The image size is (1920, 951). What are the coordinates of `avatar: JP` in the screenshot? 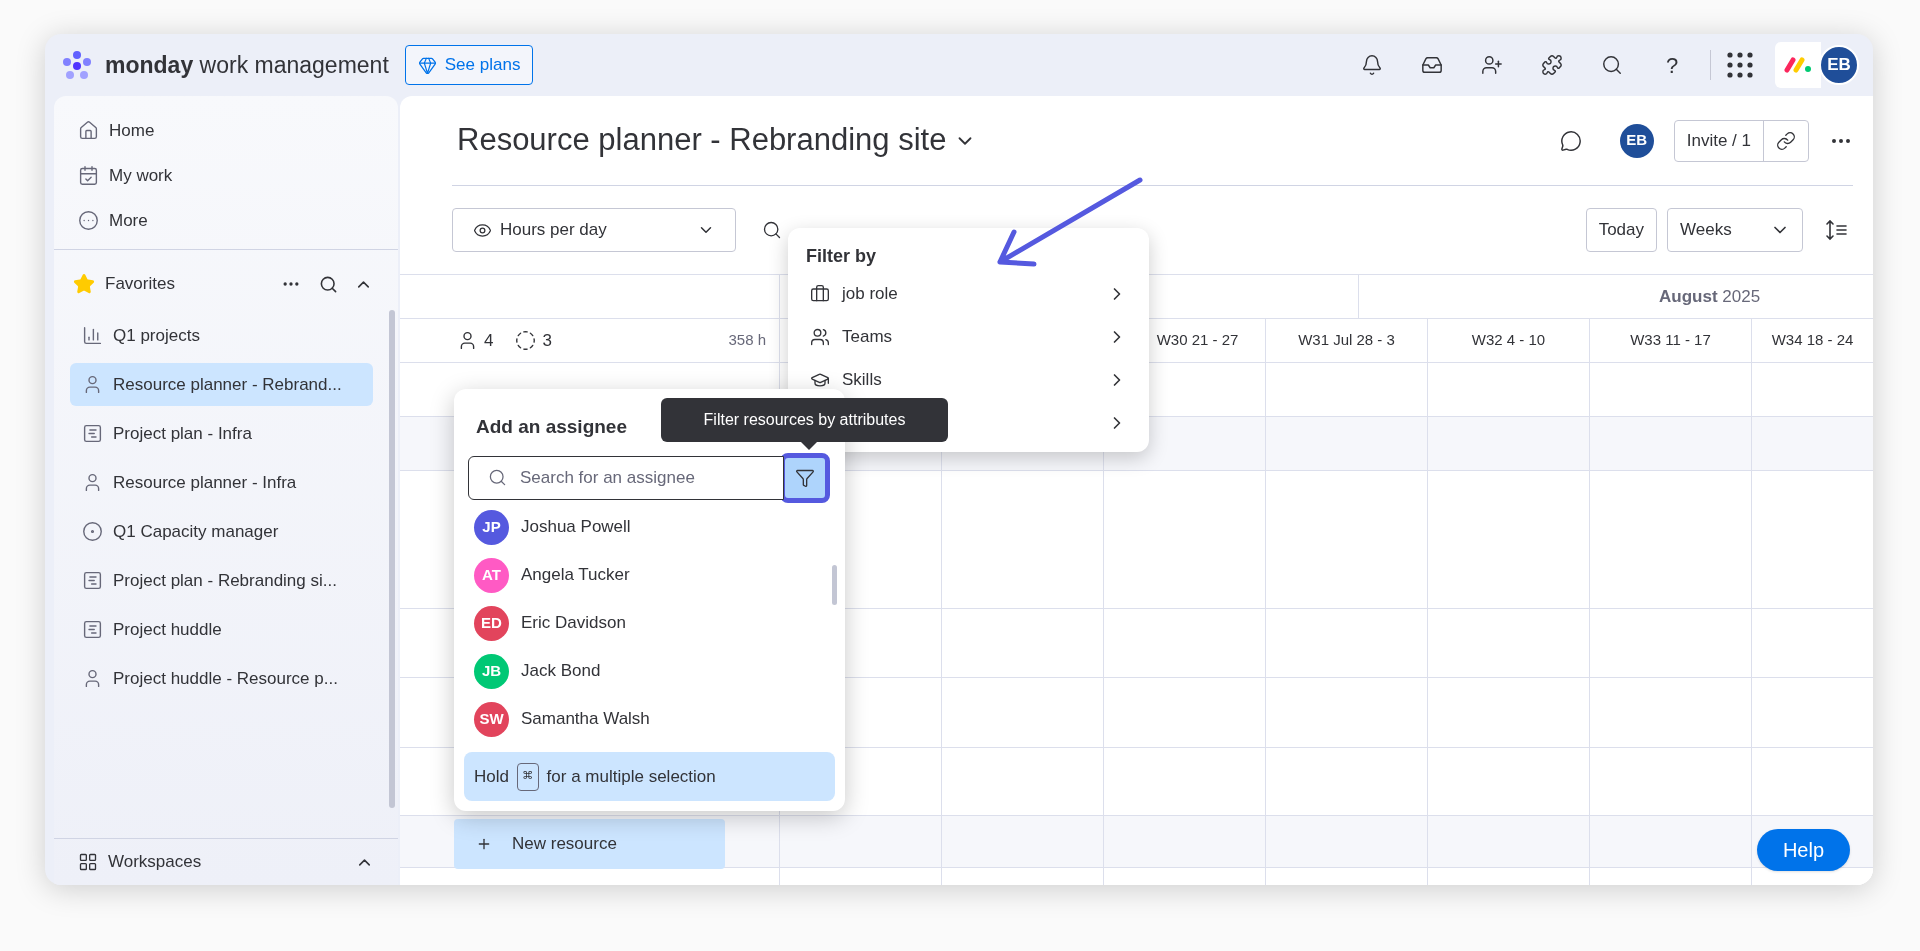 It's located at (491, 527).